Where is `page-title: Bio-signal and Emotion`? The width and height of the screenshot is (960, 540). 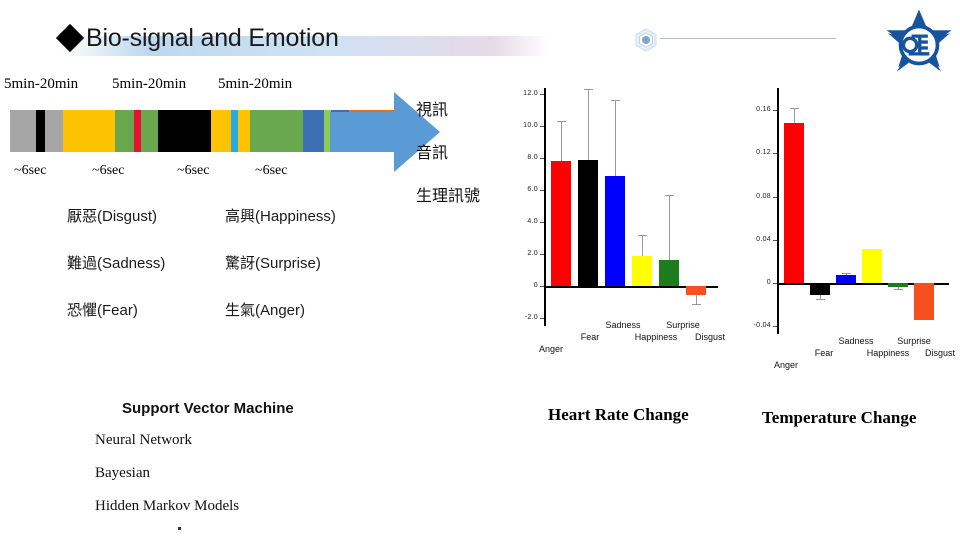 page-title: Bio-signal and Emotion is located at coordinates (197, 38).